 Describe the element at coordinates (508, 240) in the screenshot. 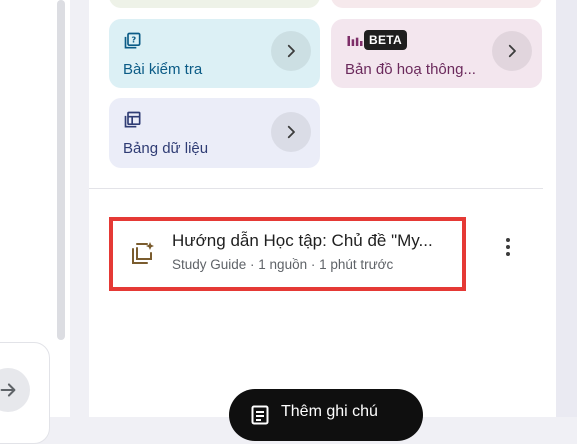

I see `more-vert-icon` at that location.